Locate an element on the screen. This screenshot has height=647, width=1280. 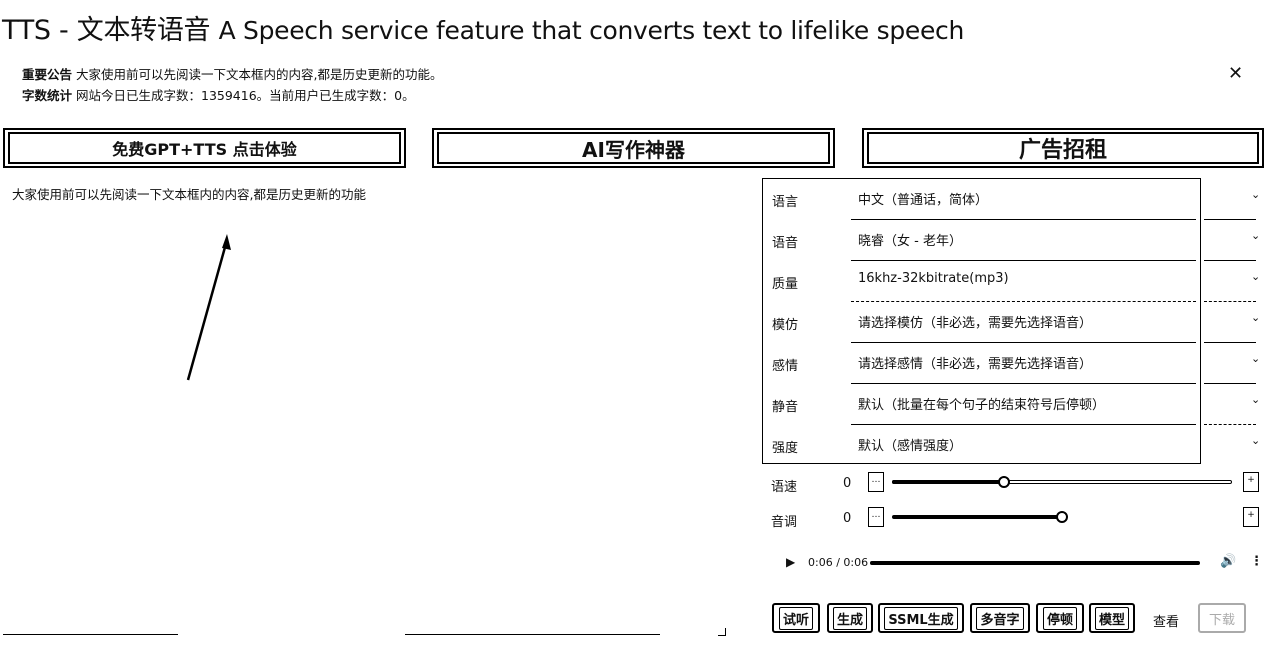
pause-button: 停顿 is located at coordinates (1060, 618).